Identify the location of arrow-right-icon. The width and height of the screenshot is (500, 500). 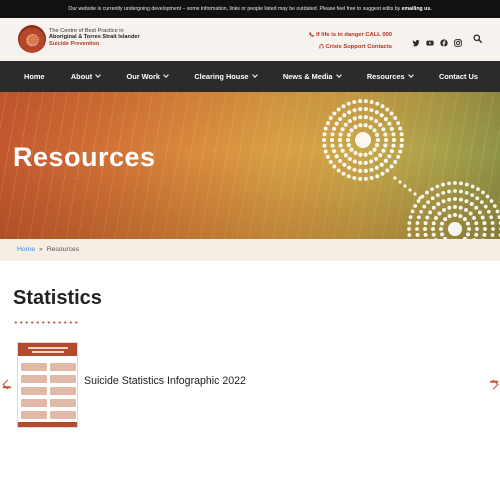
(493, 384).